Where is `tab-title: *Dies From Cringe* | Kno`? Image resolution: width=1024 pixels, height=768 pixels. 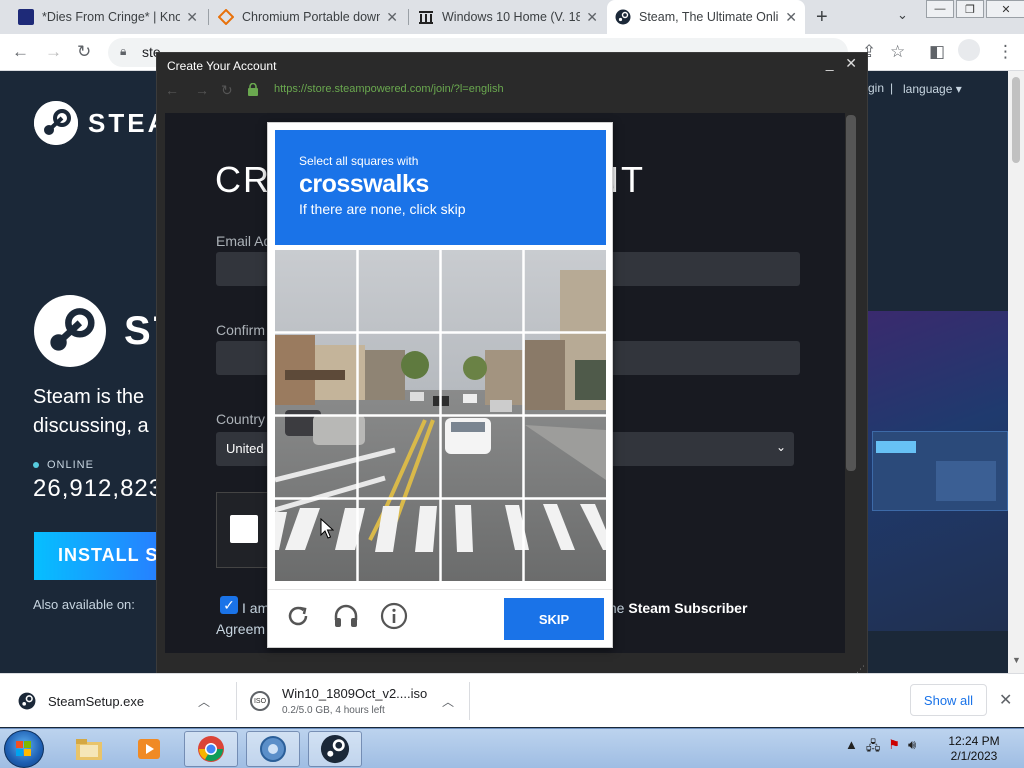 tab-title: *Dies From Cringe* | Kno is located at coordinates (111, 17).